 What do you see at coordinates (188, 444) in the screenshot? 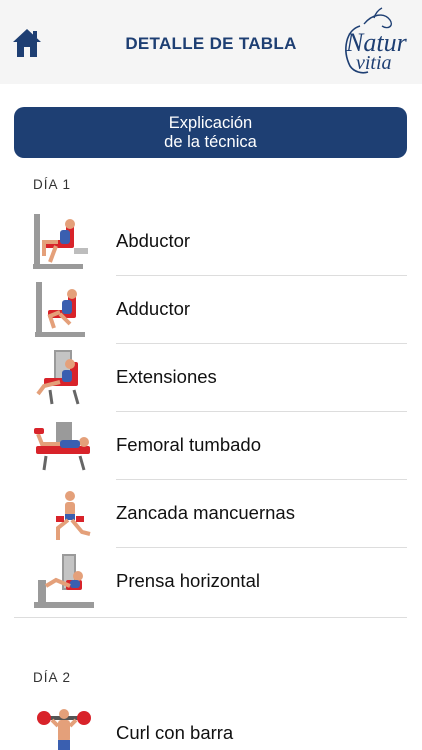
I see `exercise-name: Femoral tumbado` at bounding box center [188, 444].